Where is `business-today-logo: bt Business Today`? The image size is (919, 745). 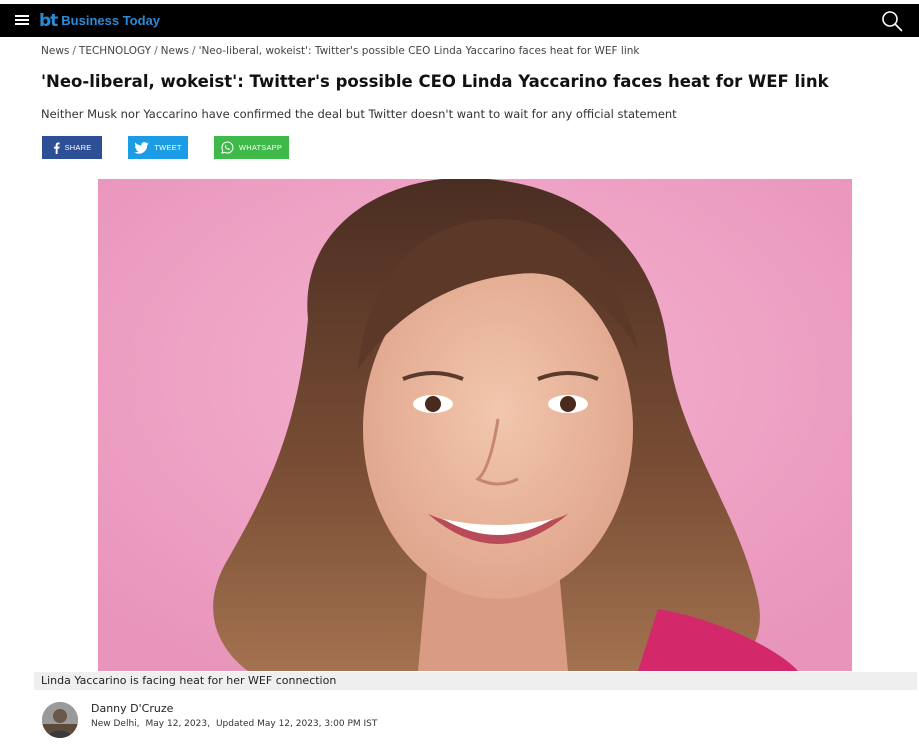
business-today-logo: bt Business Today is located at coordinates (99, 21).